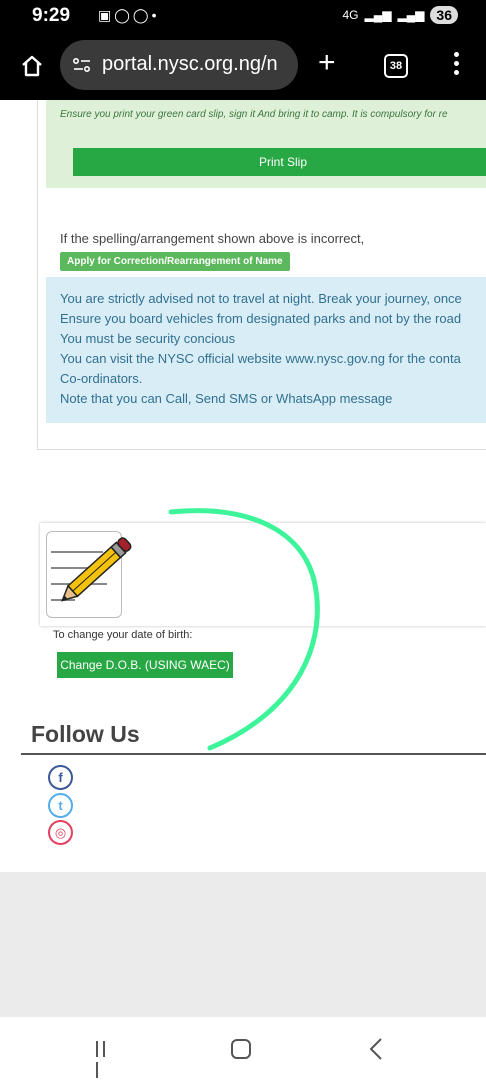  What do you see at coordinates (106, 1059) in the screenshot?
I see `recent-apps-icon` at bounding box center [106, 1059].